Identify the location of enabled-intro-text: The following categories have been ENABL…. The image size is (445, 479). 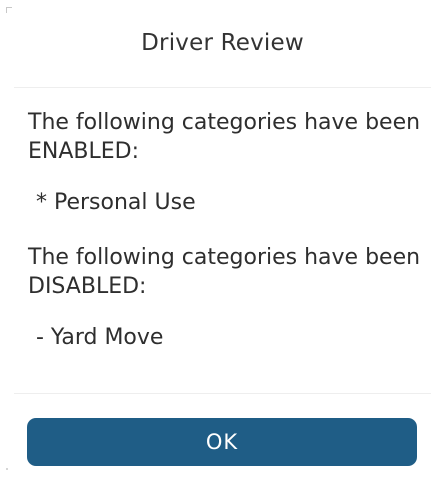
(224, 137).